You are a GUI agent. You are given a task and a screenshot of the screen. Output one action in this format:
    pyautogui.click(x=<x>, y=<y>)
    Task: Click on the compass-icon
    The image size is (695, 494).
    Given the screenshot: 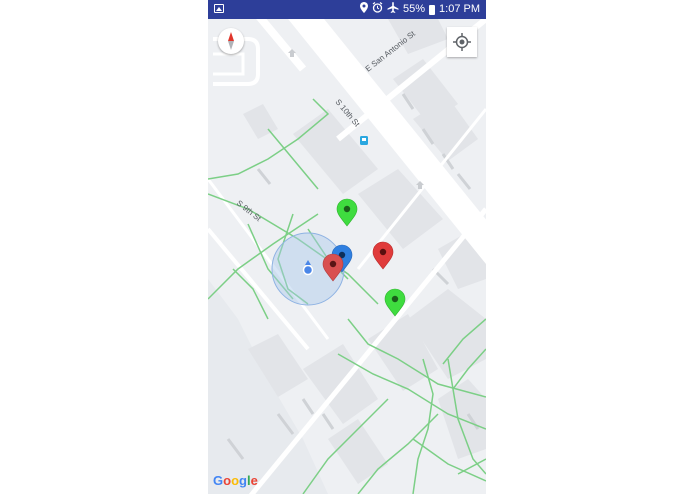 What is the action you would take?
    pyautogui.click(x=231, y=41)
    